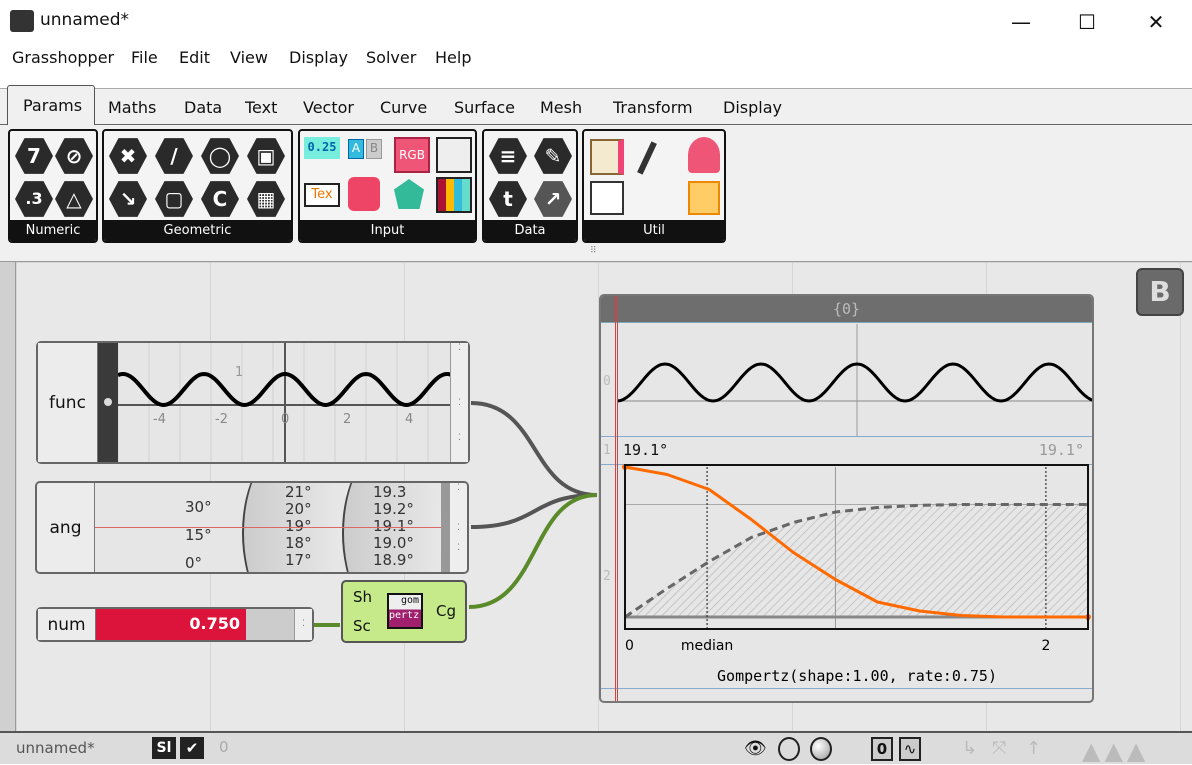 The image size is (1192, 765). I want to click on up-arrow-icon: ↑, so click(1033, 748).